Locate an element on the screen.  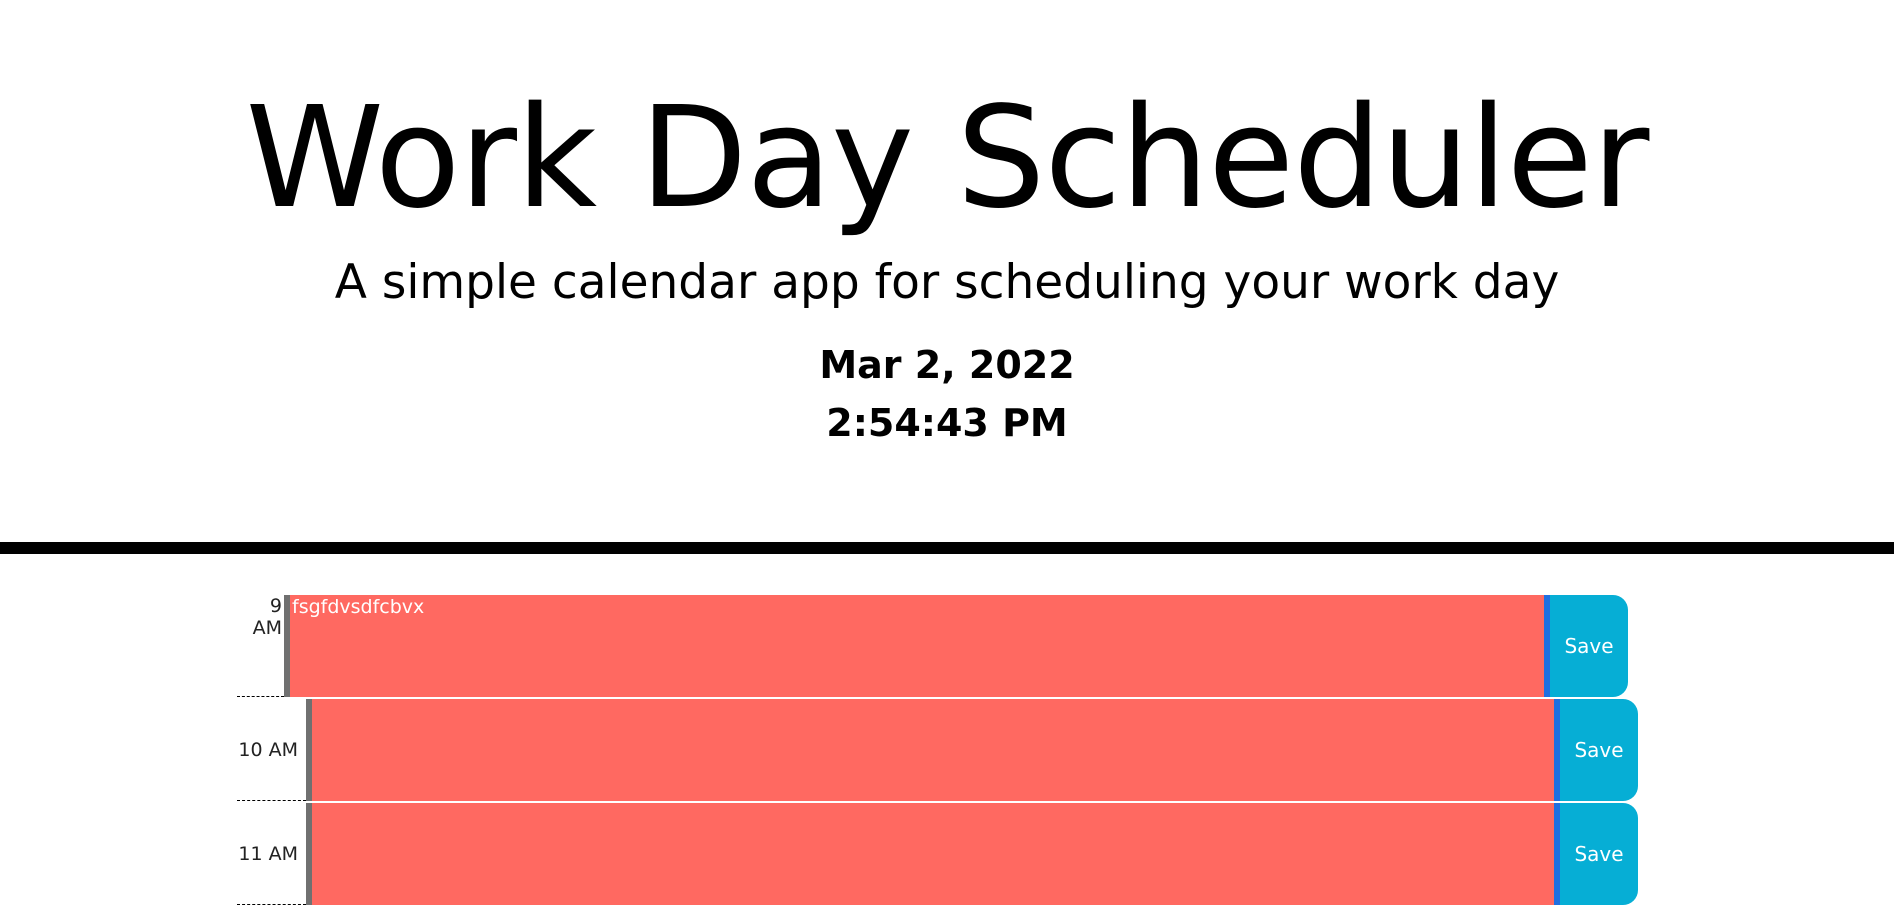
header-divider is located at coordinates (947, 548).